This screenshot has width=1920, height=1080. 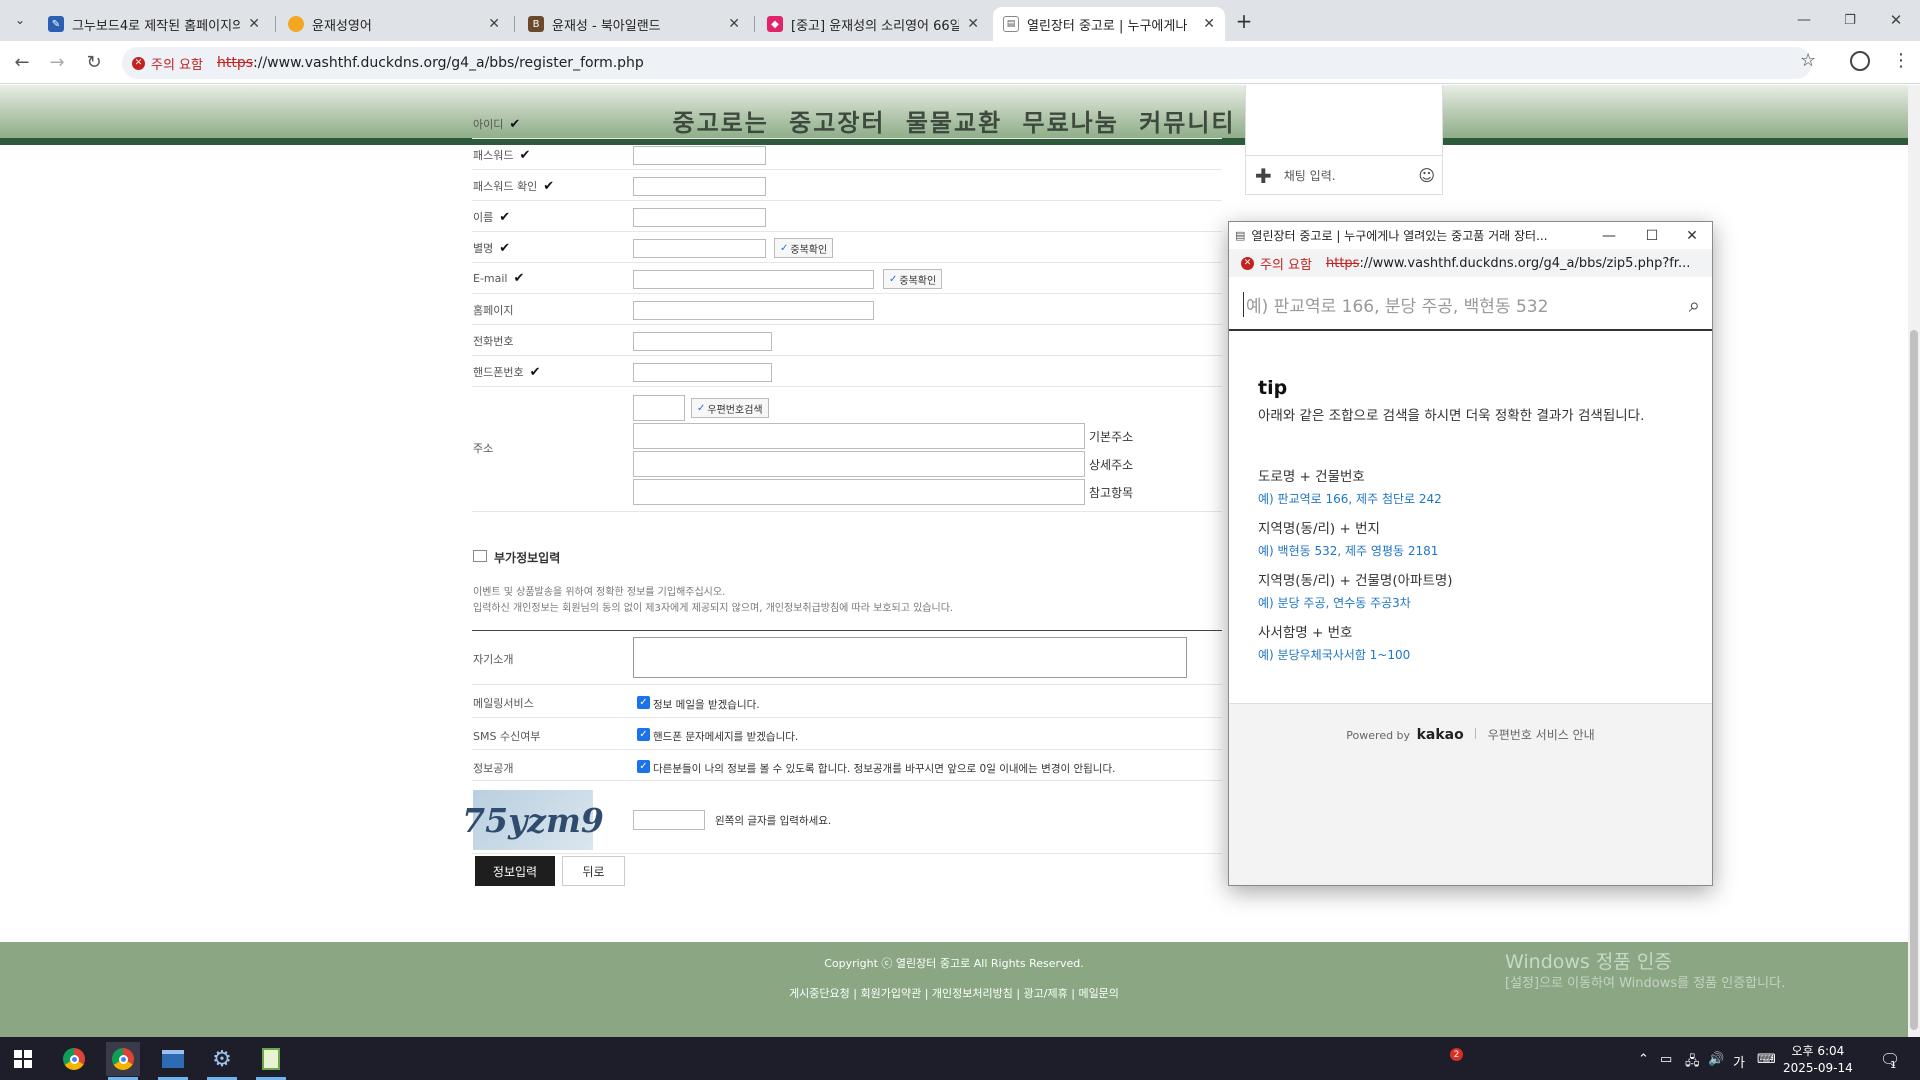 I want to click on popup-security-chip: ✕ 주의 요함, so click(x=1276, y=263).